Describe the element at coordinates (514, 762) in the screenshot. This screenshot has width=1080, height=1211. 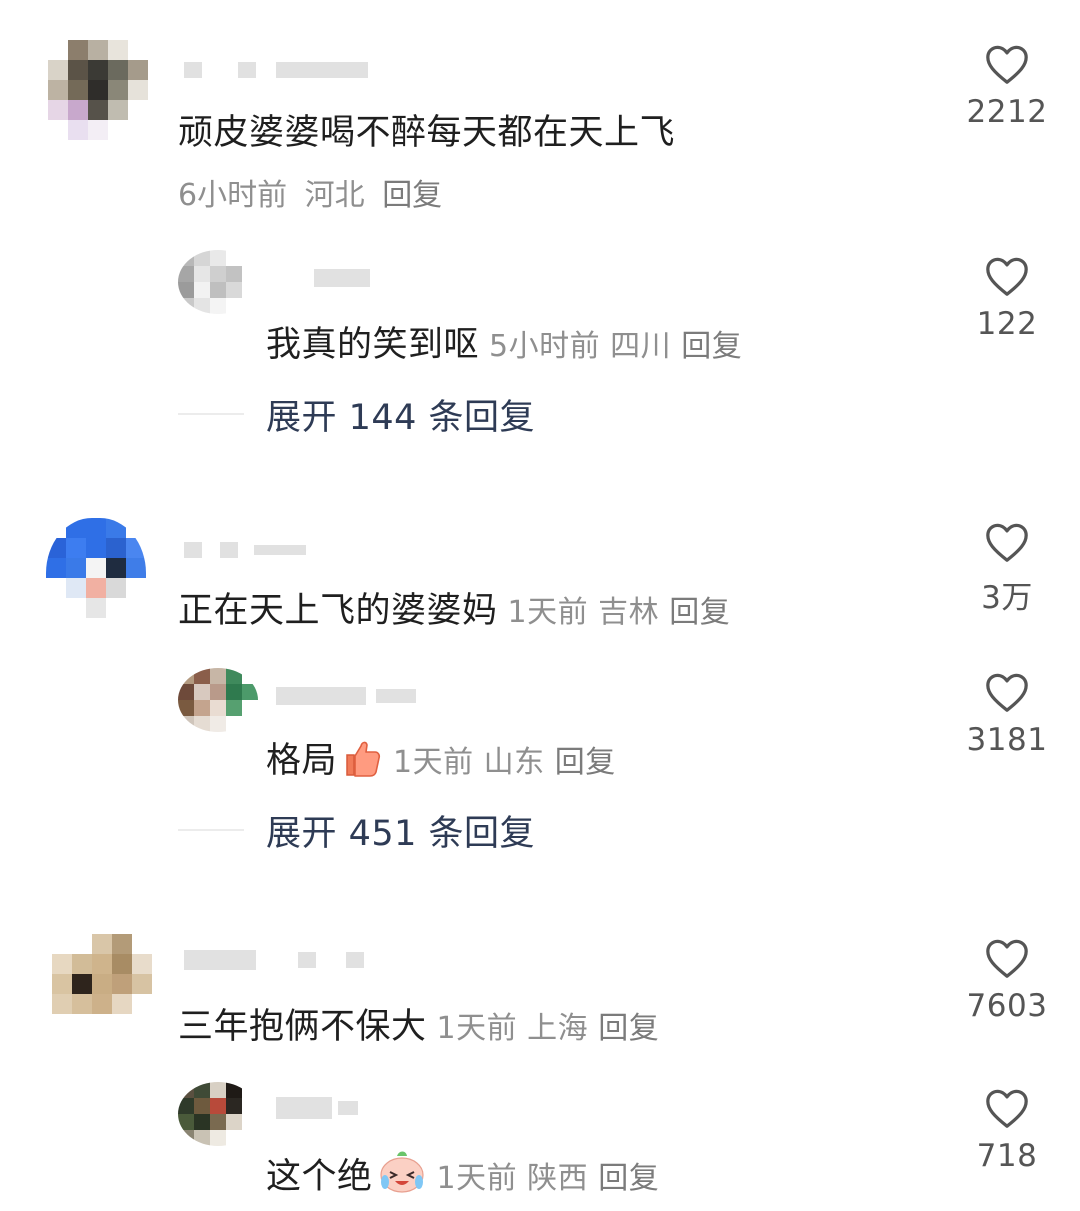
I see `comment-location: 山东` at that location.